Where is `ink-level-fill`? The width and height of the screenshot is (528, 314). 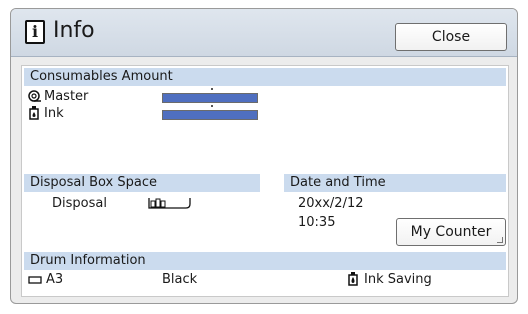 ink-level-fill is located at coordinates (210, 115).